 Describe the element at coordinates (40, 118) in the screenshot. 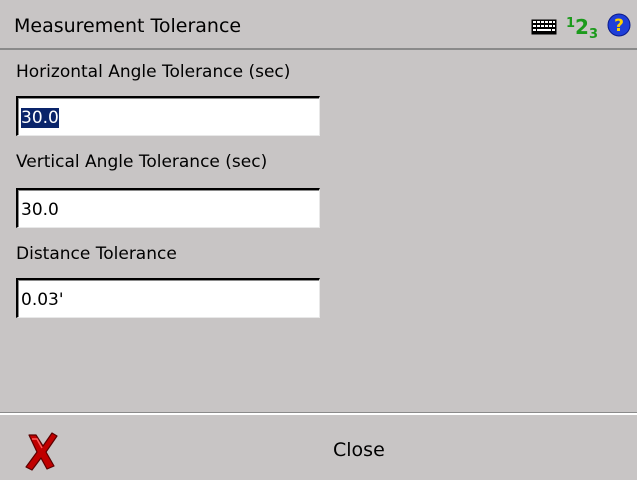

I see `horizontal-angle-value: 30.0` at that location.